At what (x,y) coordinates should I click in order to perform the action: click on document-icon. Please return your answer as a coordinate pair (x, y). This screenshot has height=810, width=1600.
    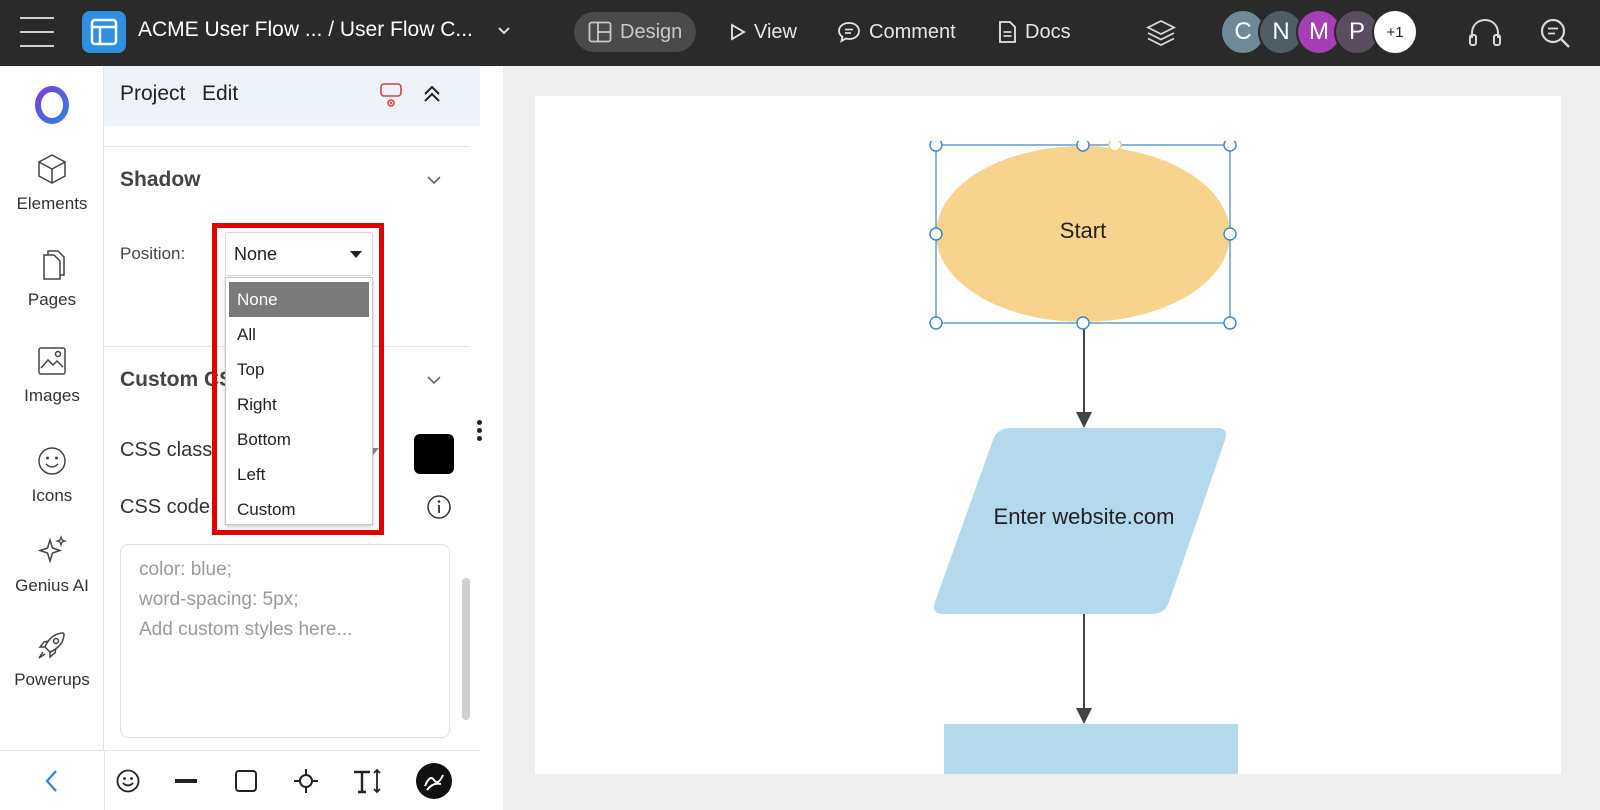
    Looking at the image, I should click on (1007, 32).